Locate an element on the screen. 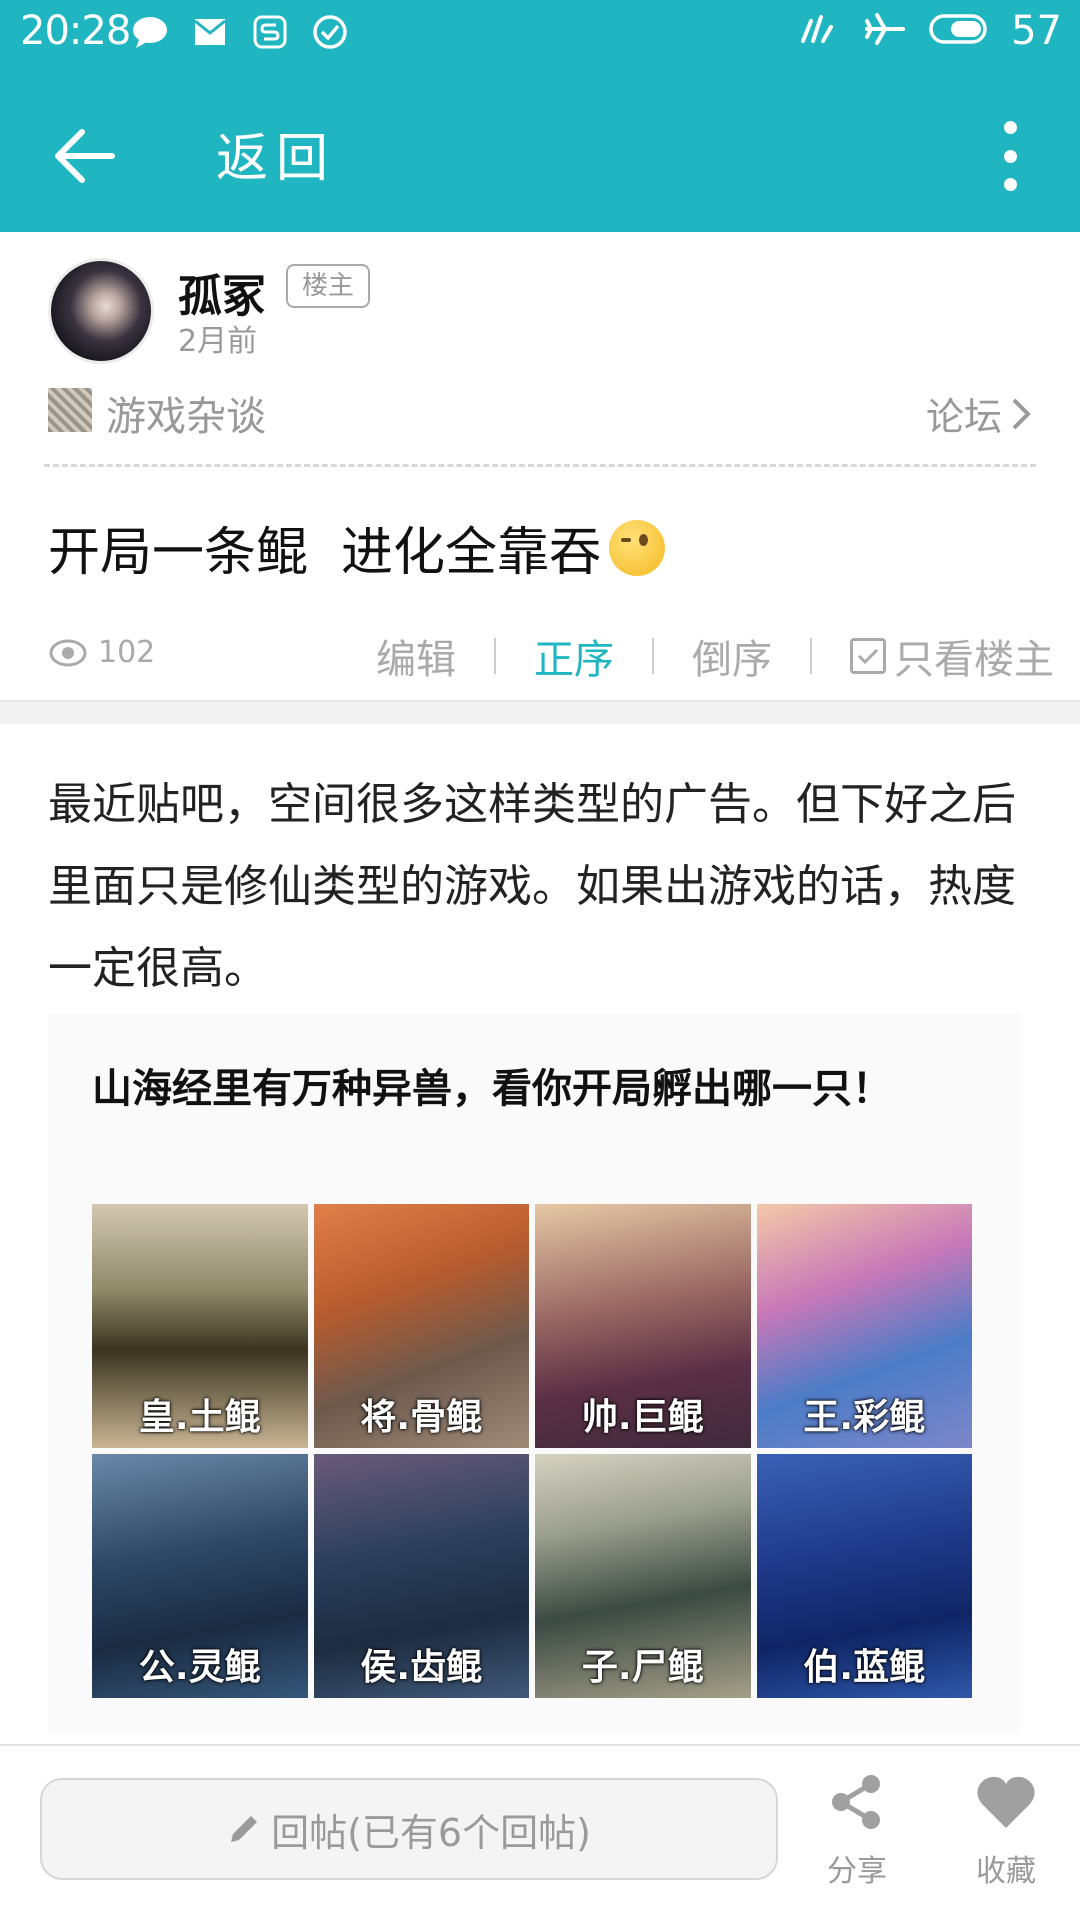  forum-link-label: 论坛 is located at coordinates (963, 417).